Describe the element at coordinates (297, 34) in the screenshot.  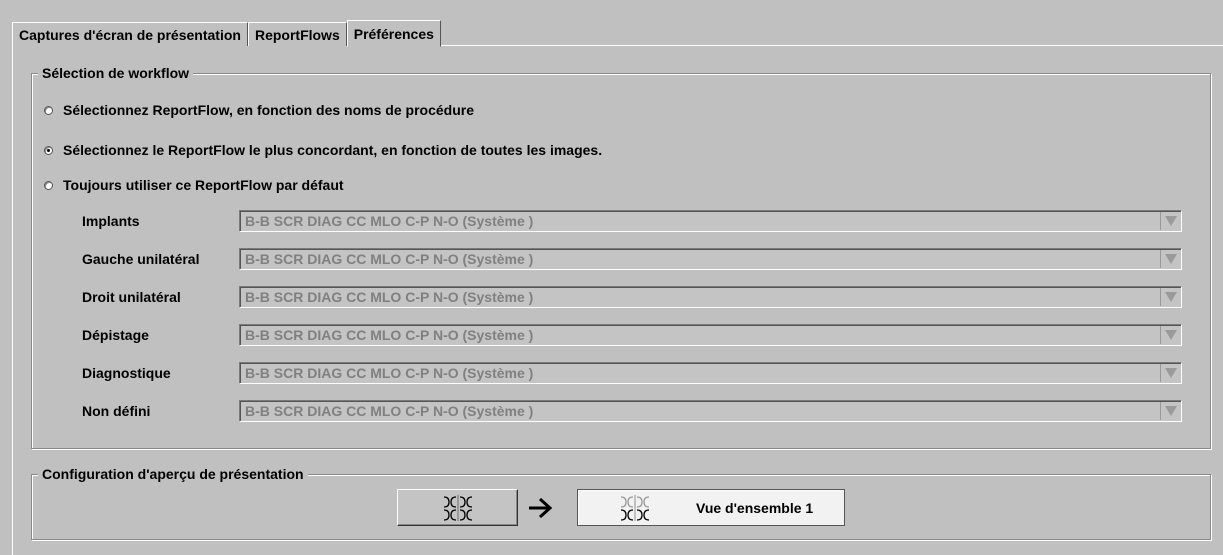
I see `tab-reportflows: ReportFlows` at that location.